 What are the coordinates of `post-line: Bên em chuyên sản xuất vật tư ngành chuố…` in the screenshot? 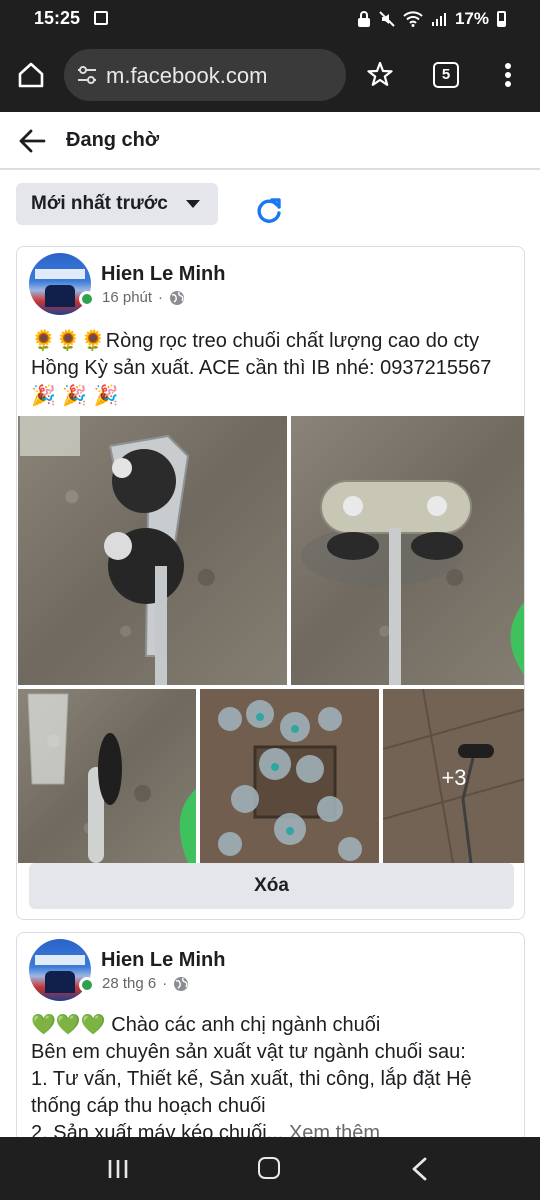 It's located at (248, 1052).